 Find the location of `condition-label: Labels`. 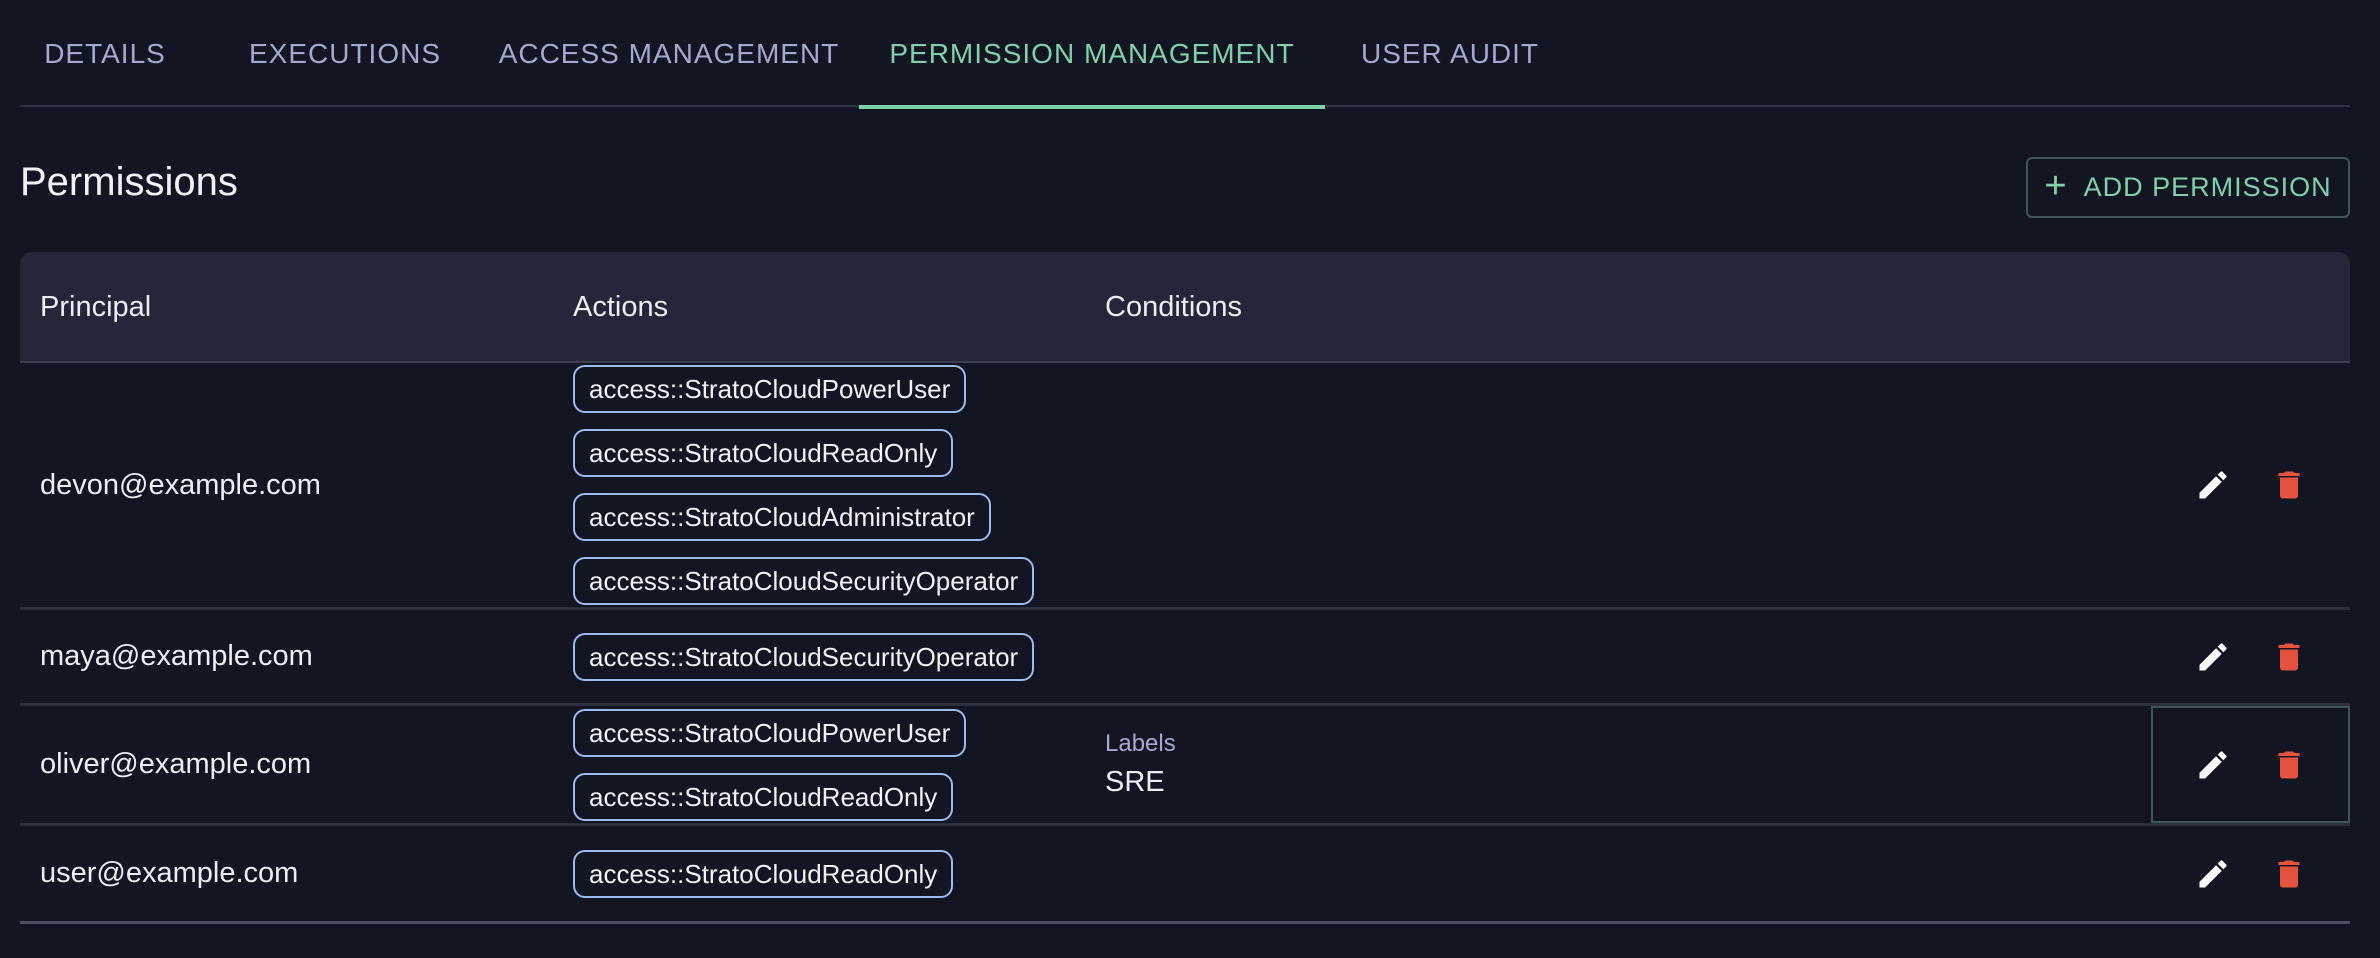

condition-label: Labels is located at coordinates (1140, 743).